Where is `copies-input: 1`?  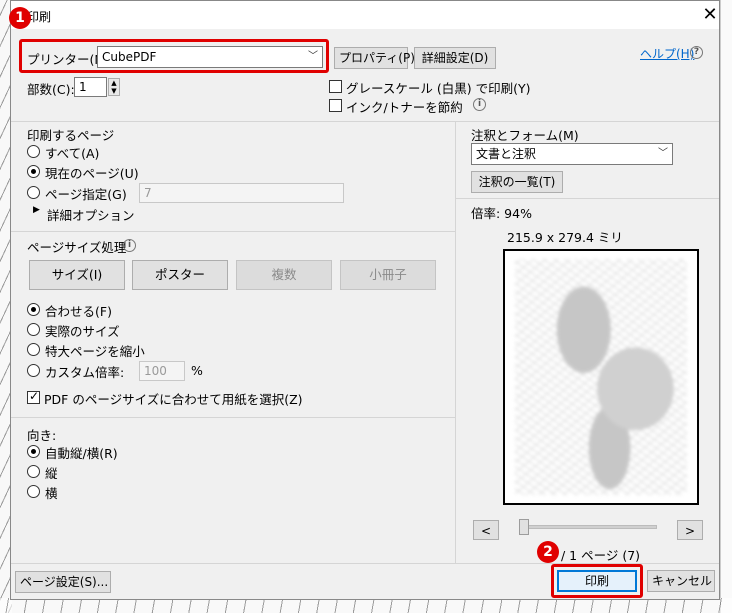
copies-input: 1 is located at coordinates (90, 87).